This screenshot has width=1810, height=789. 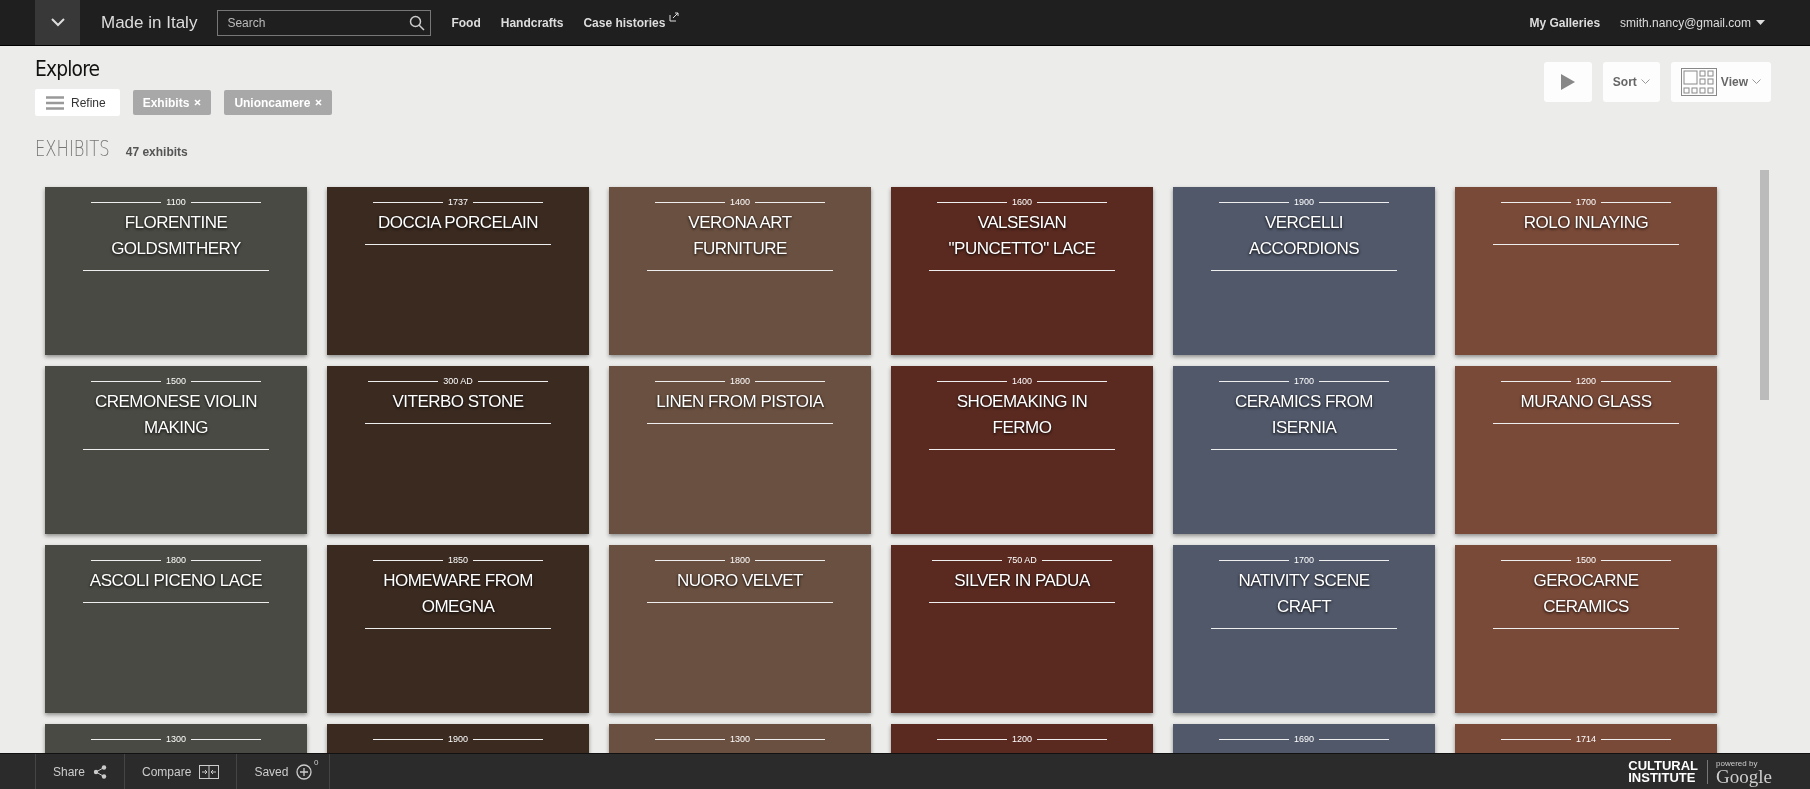 I want to click on sort-button: Sort, so click(x=1631, y=82).